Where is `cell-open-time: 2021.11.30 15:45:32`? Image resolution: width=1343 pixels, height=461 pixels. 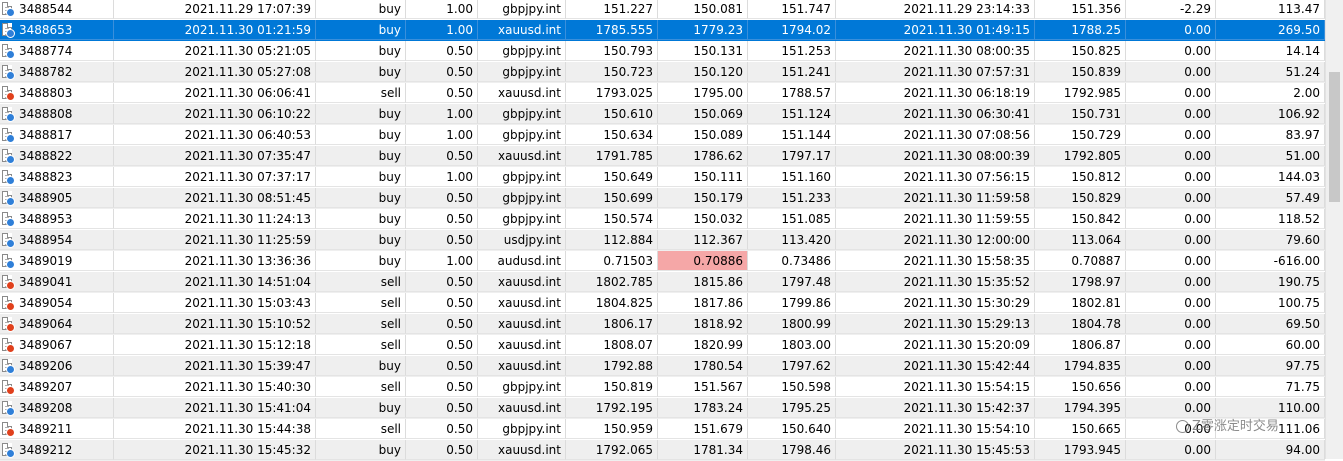
cell-open-time: 2021.11.30 15:45:32 is located at coordinates (215, 450).